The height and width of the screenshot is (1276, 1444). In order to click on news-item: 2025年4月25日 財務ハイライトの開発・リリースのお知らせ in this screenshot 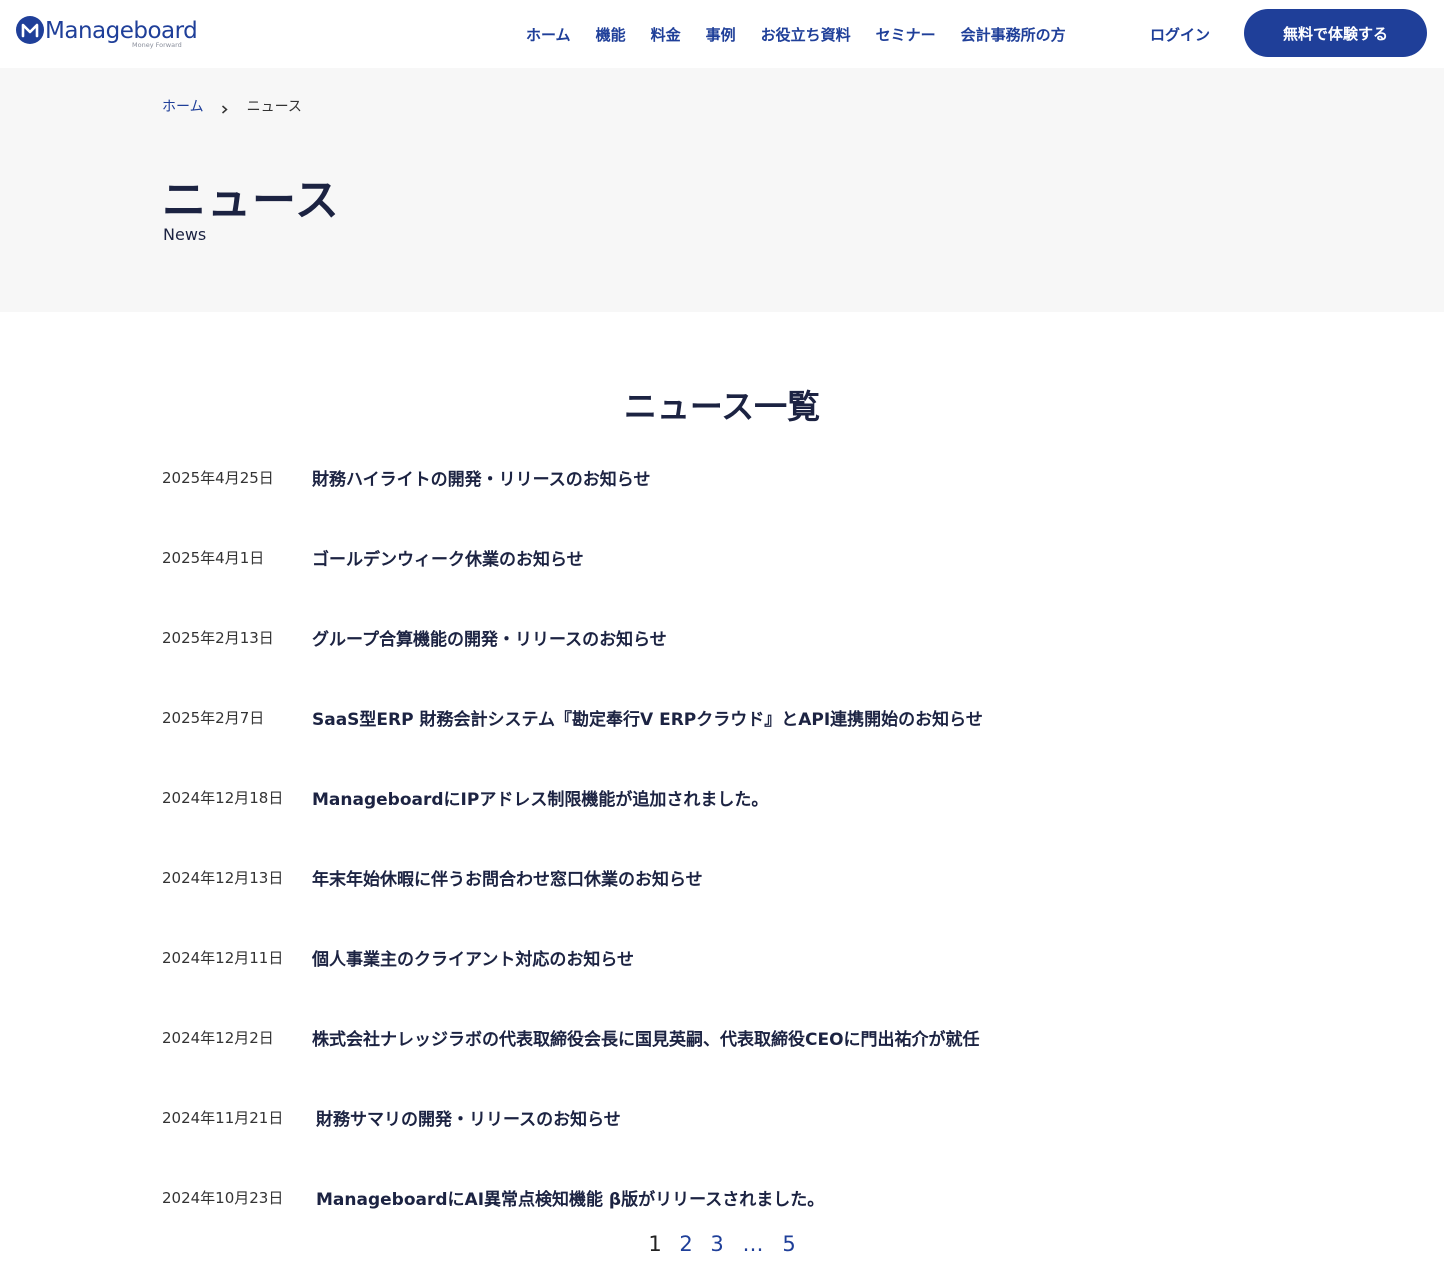, I will do `click(722, 477)`.